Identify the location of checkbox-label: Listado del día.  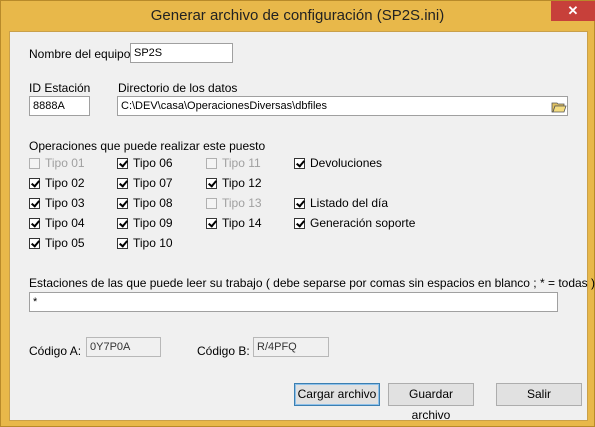
(349, 203).